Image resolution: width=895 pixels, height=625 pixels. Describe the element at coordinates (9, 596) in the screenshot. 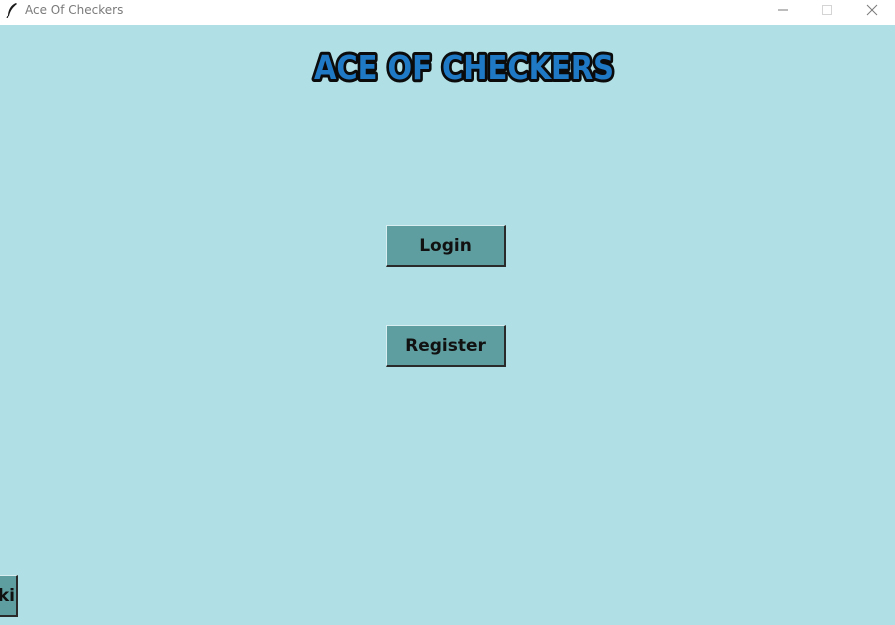

I see `corner-button: ki` at that location.